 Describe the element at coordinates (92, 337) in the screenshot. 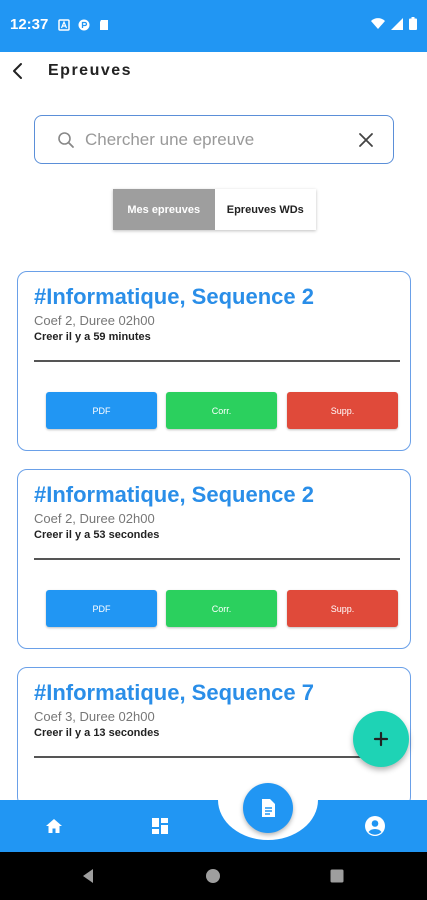

I see `card-created: Creer il y a 59 minutes` at that location.